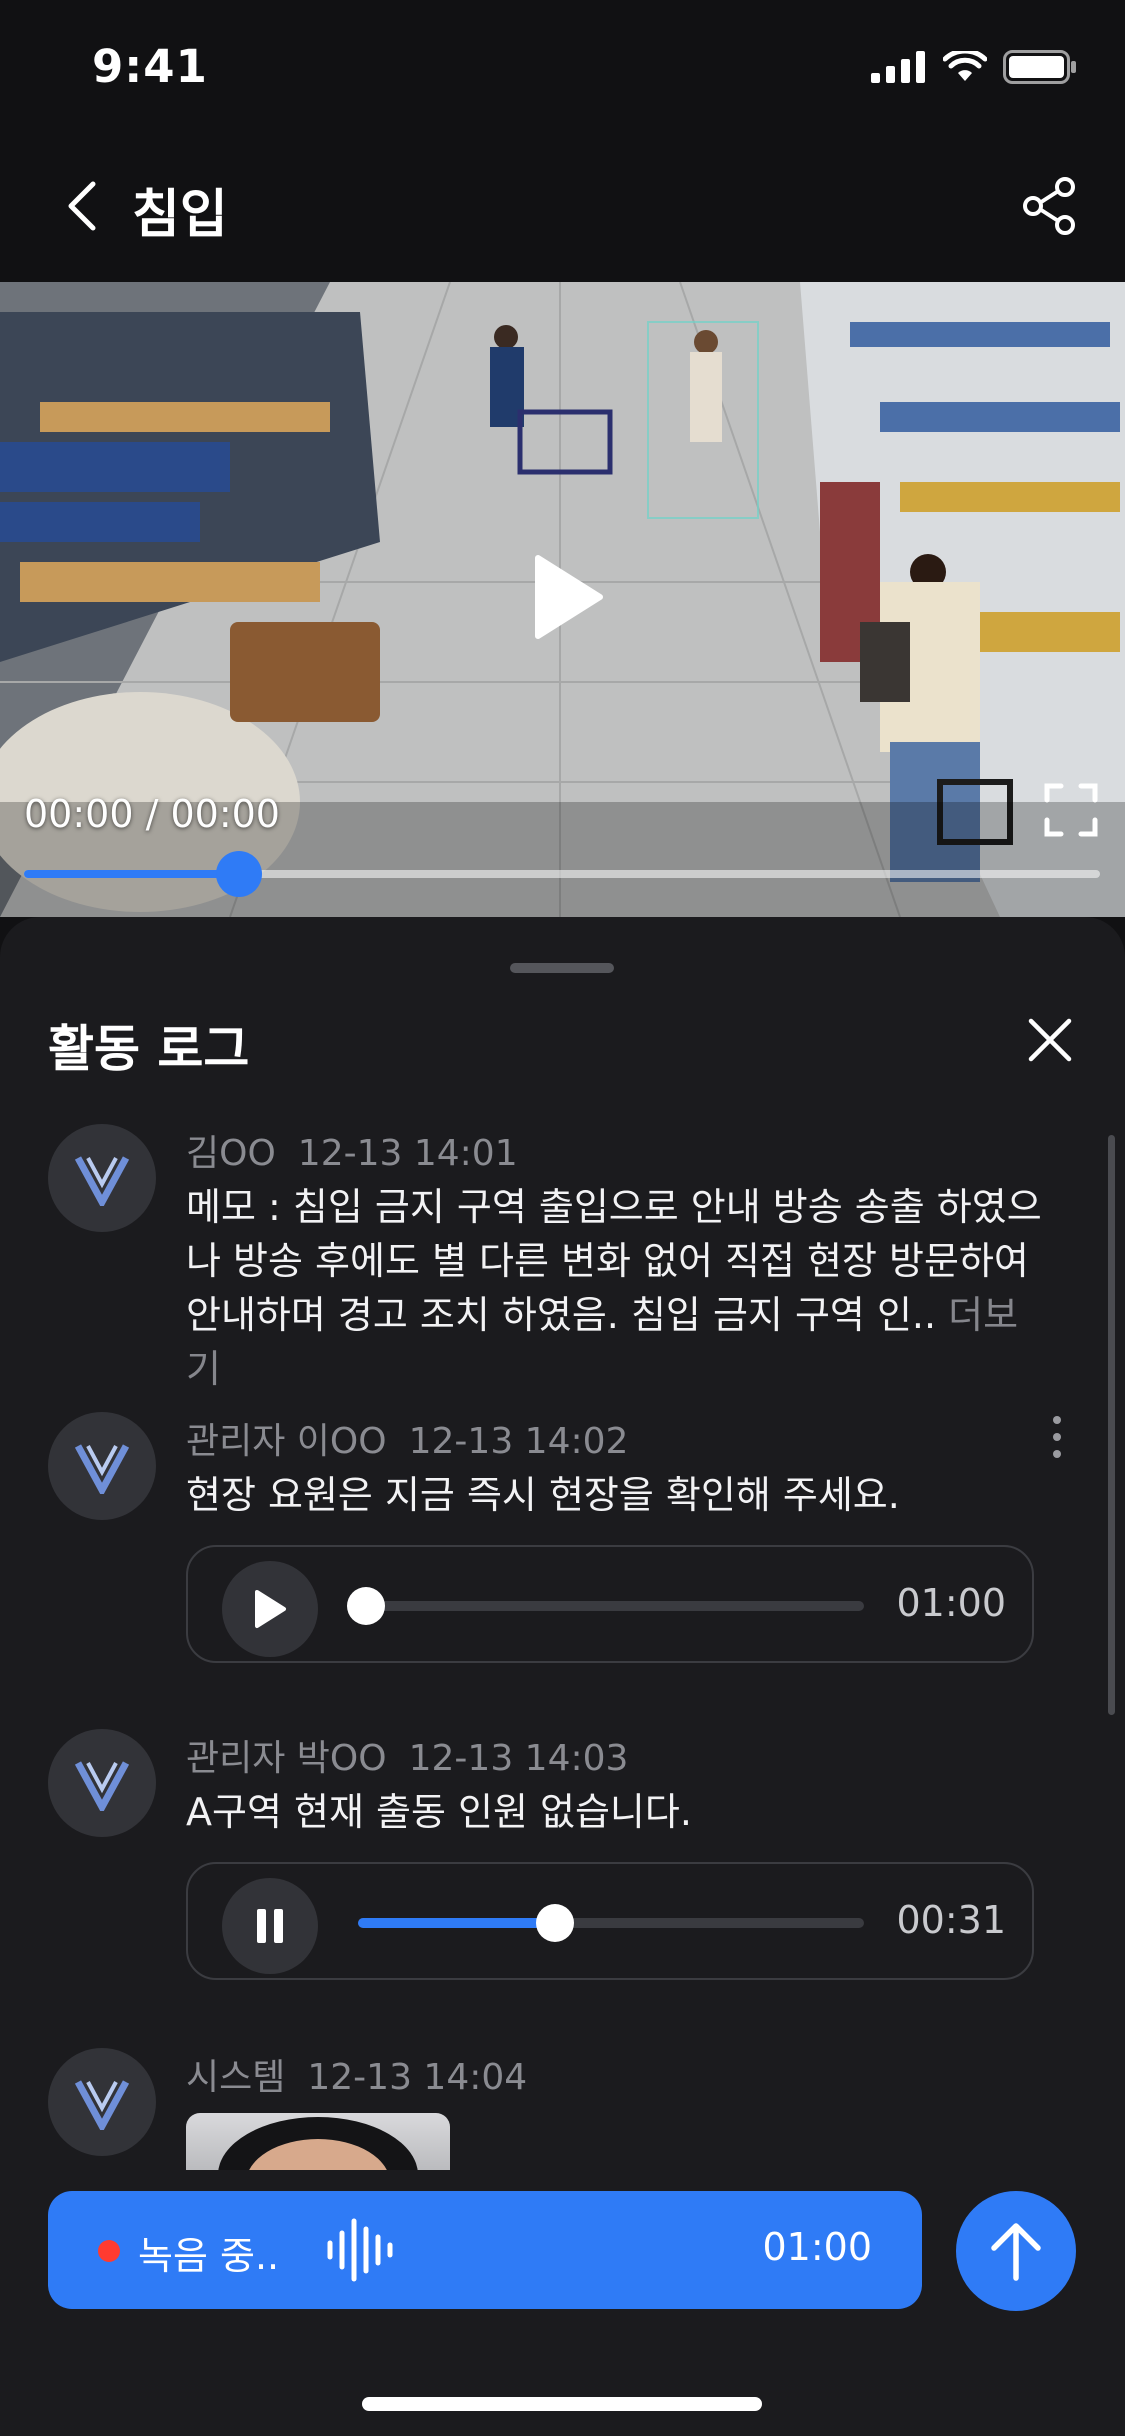 Image resolution: width=1125 pixels, height=2436 pixels. I want to click on log-message: 현장 요원은 지금 즉시 현장을 확인해 주세요., so click(543, 1495).